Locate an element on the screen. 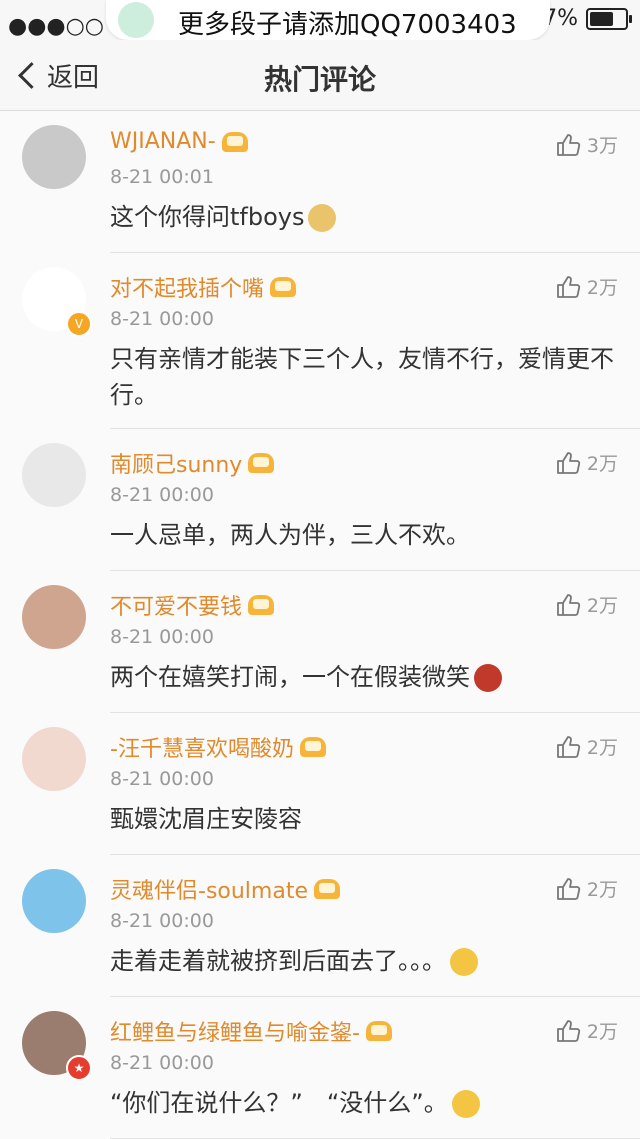 This screenshot has width=640, height=1139. thinking-emoji-icon is located at coordinates (464, 962).